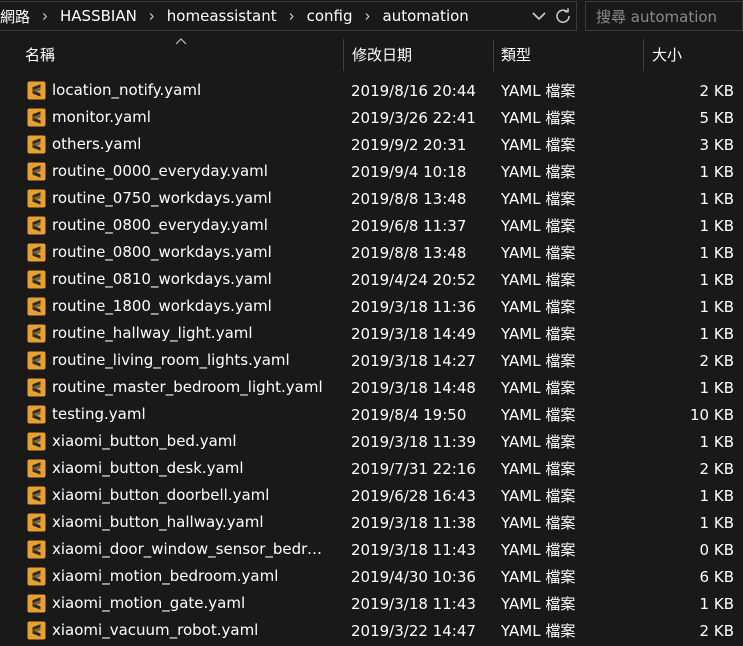 This screenshot has height=646, width=743. What do you see at coordinates (667, 54) in the screenshot?
I see `column-header-size: 大小` at bounding box center [667, 54].